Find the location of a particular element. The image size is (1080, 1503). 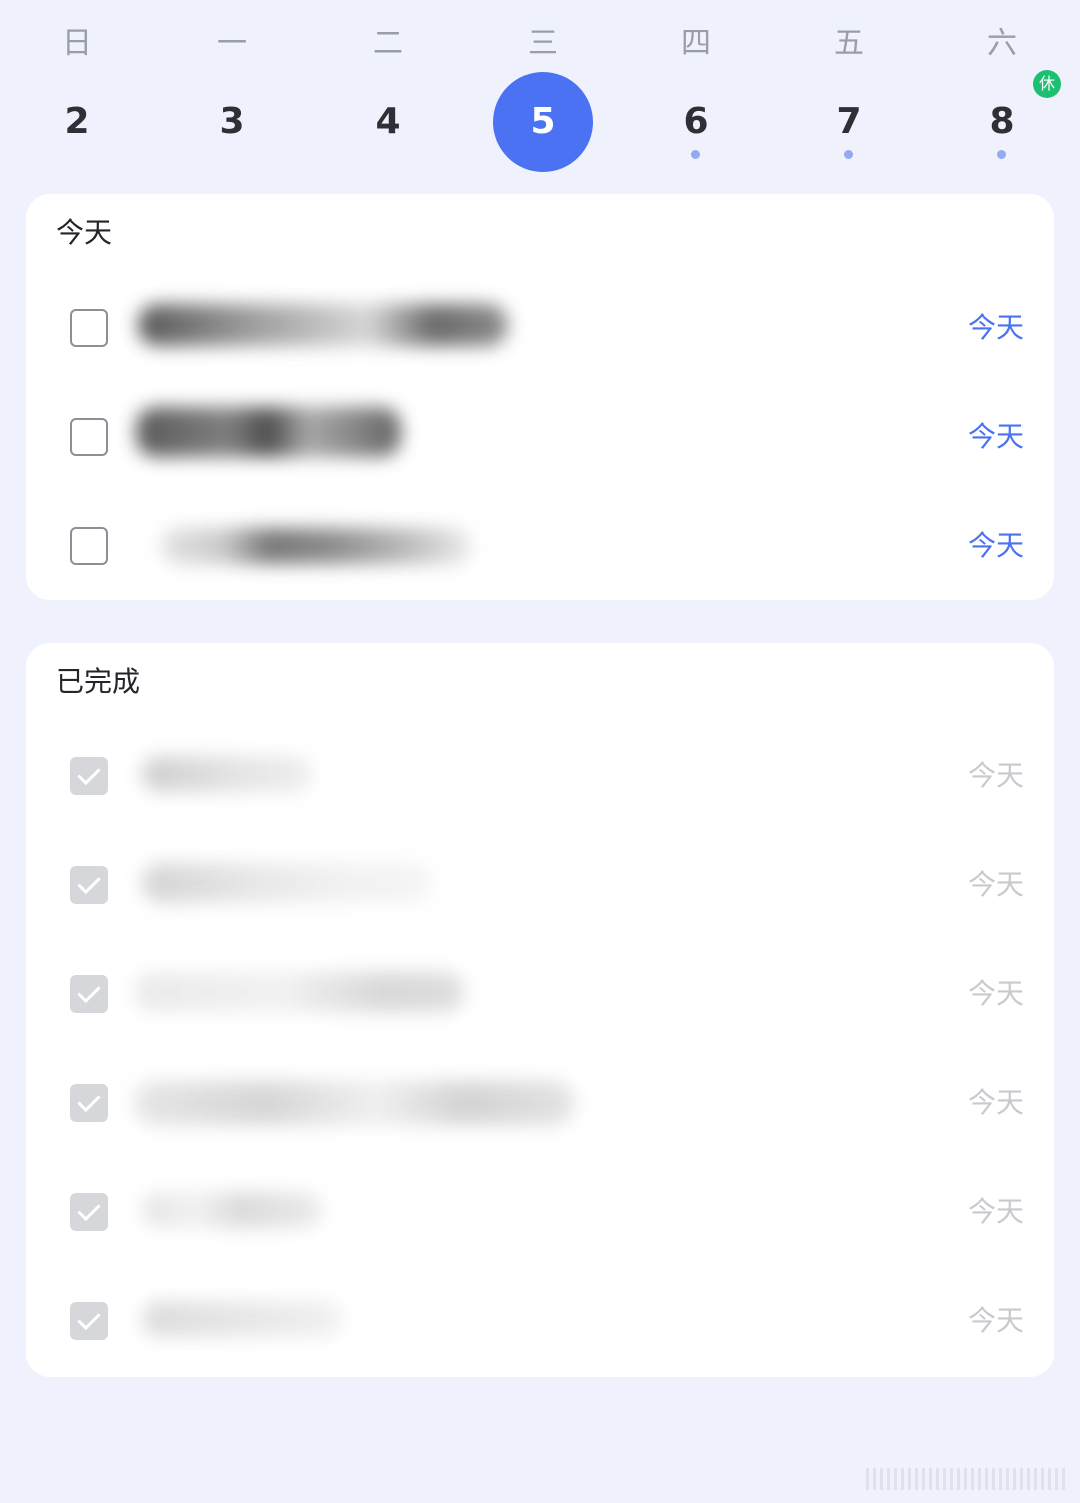

section-title-completed: 已完成 is located at coordinates (98, 681).